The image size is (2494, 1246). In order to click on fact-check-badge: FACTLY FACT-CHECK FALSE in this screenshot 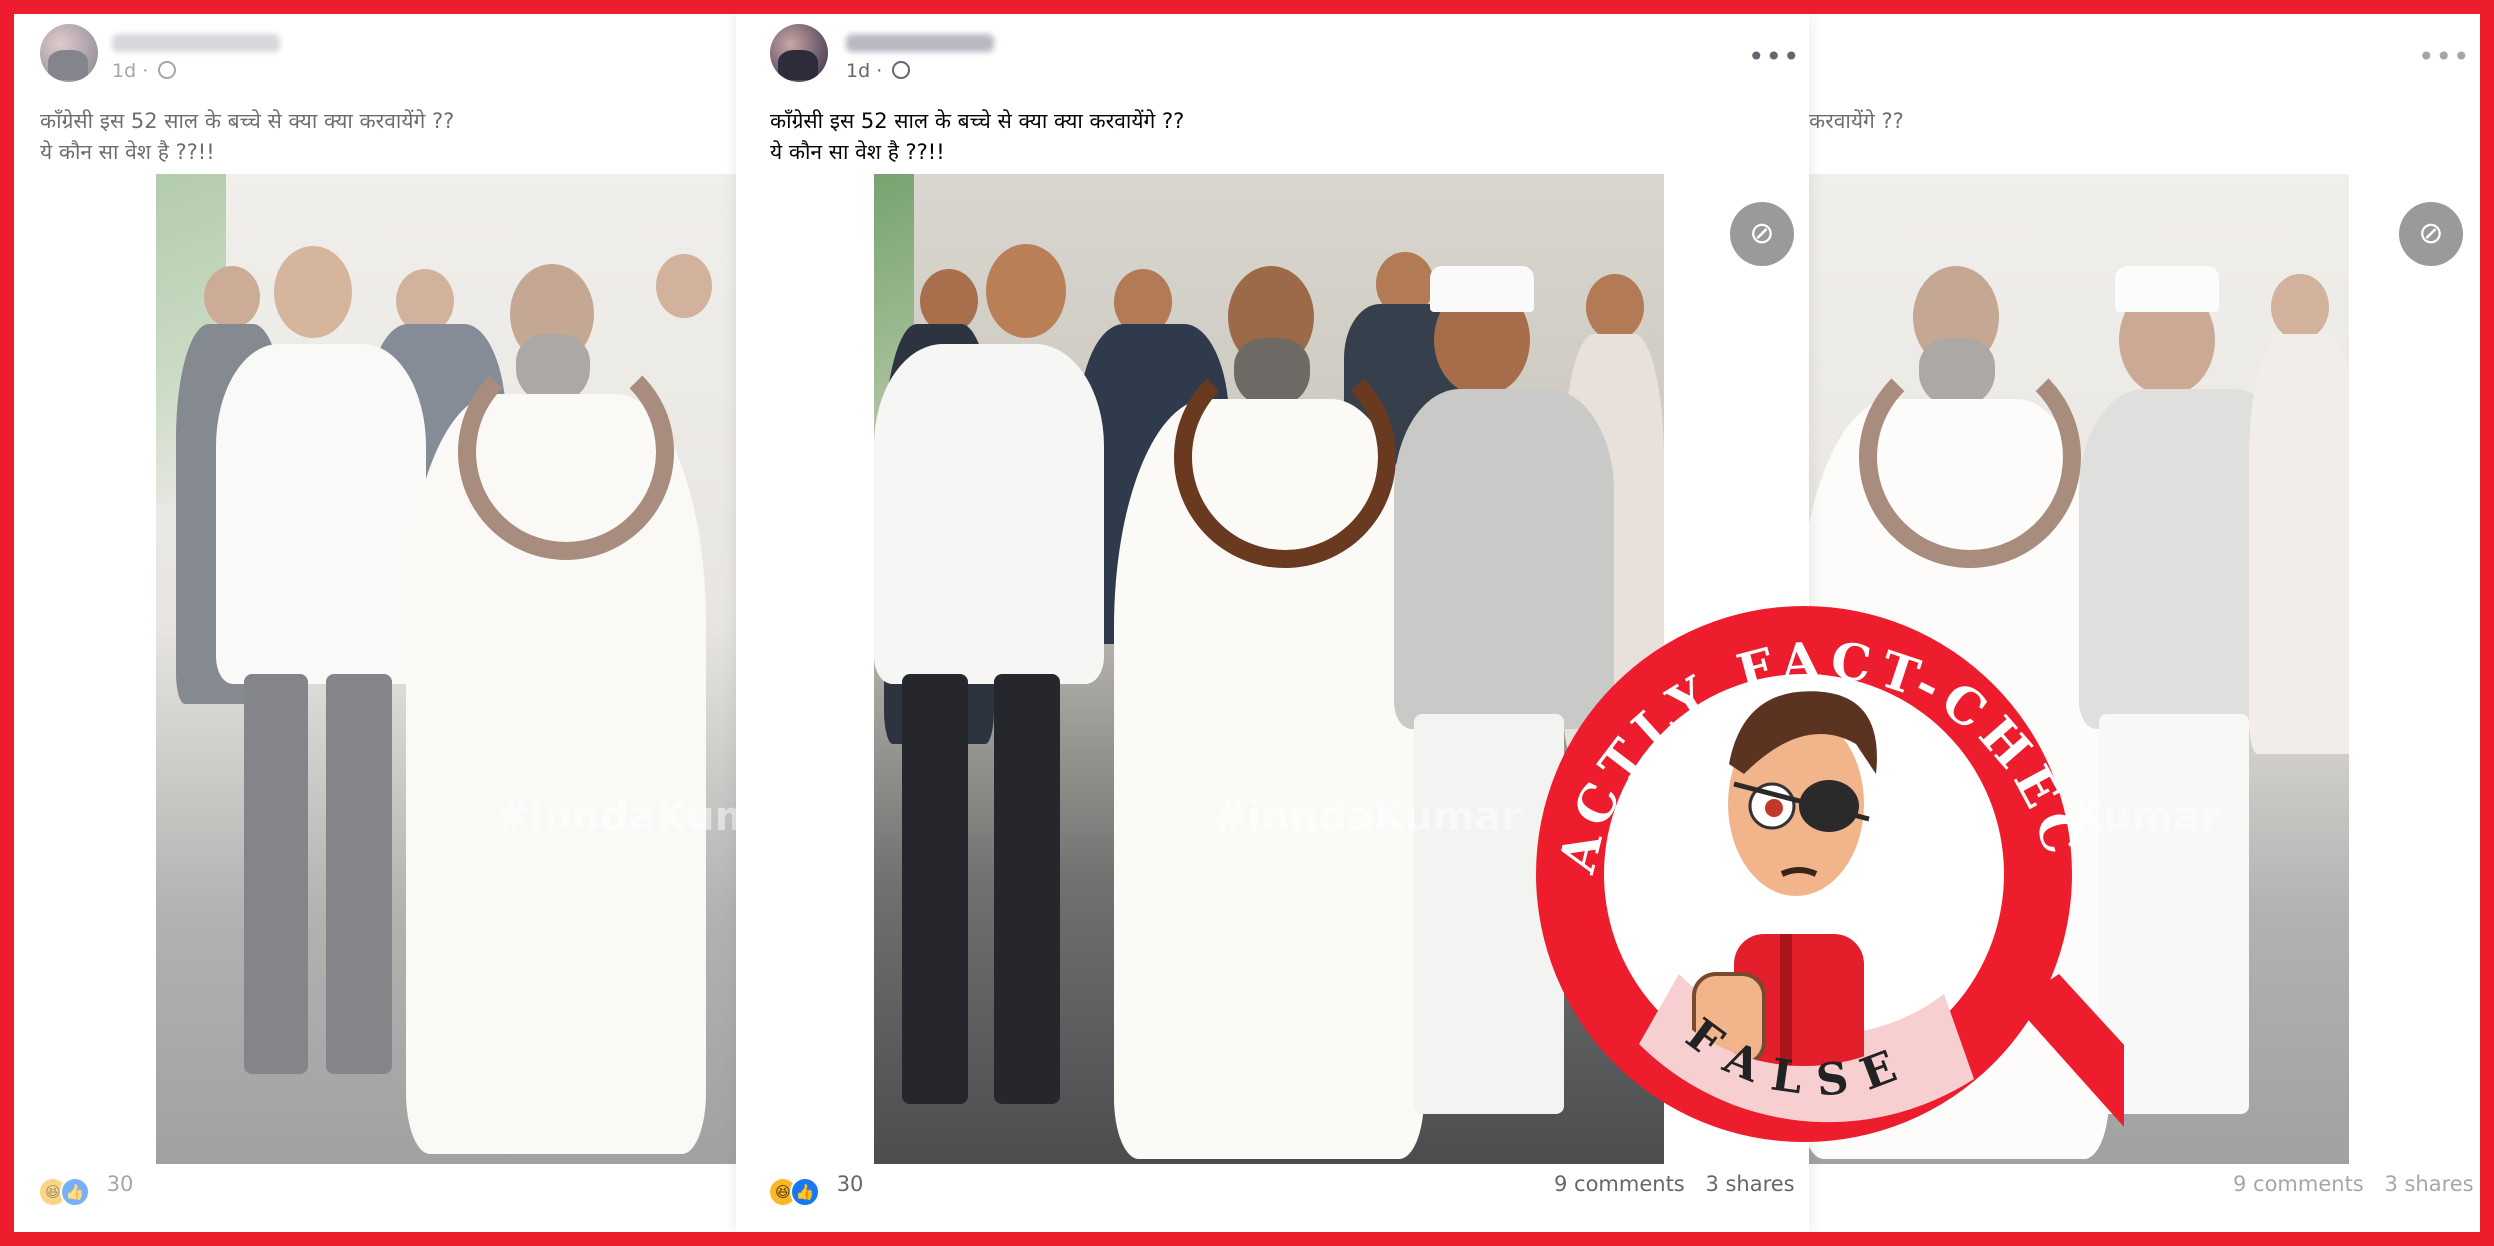, I will do `click(1814, 858)`.